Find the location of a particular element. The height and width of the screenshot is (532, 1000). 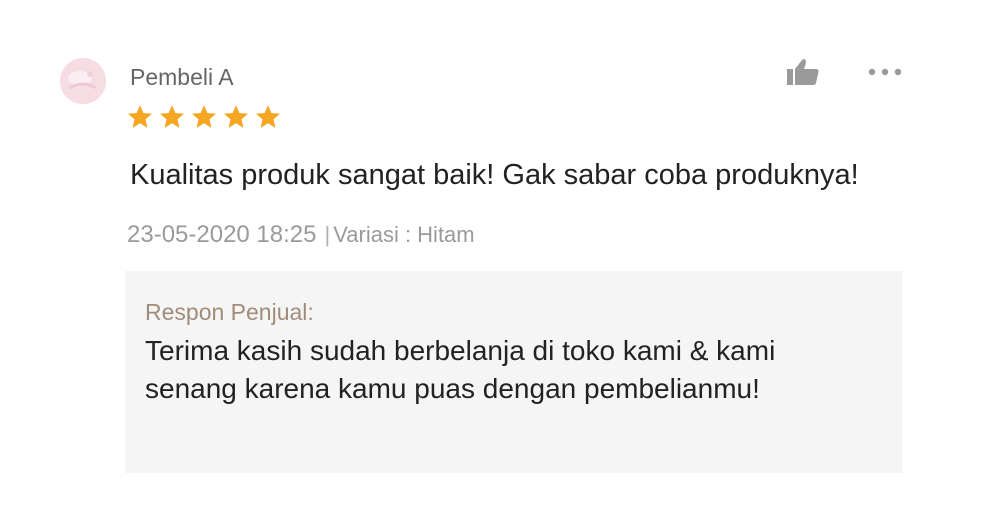

more-options-icon is located at coordinates (885, 72).